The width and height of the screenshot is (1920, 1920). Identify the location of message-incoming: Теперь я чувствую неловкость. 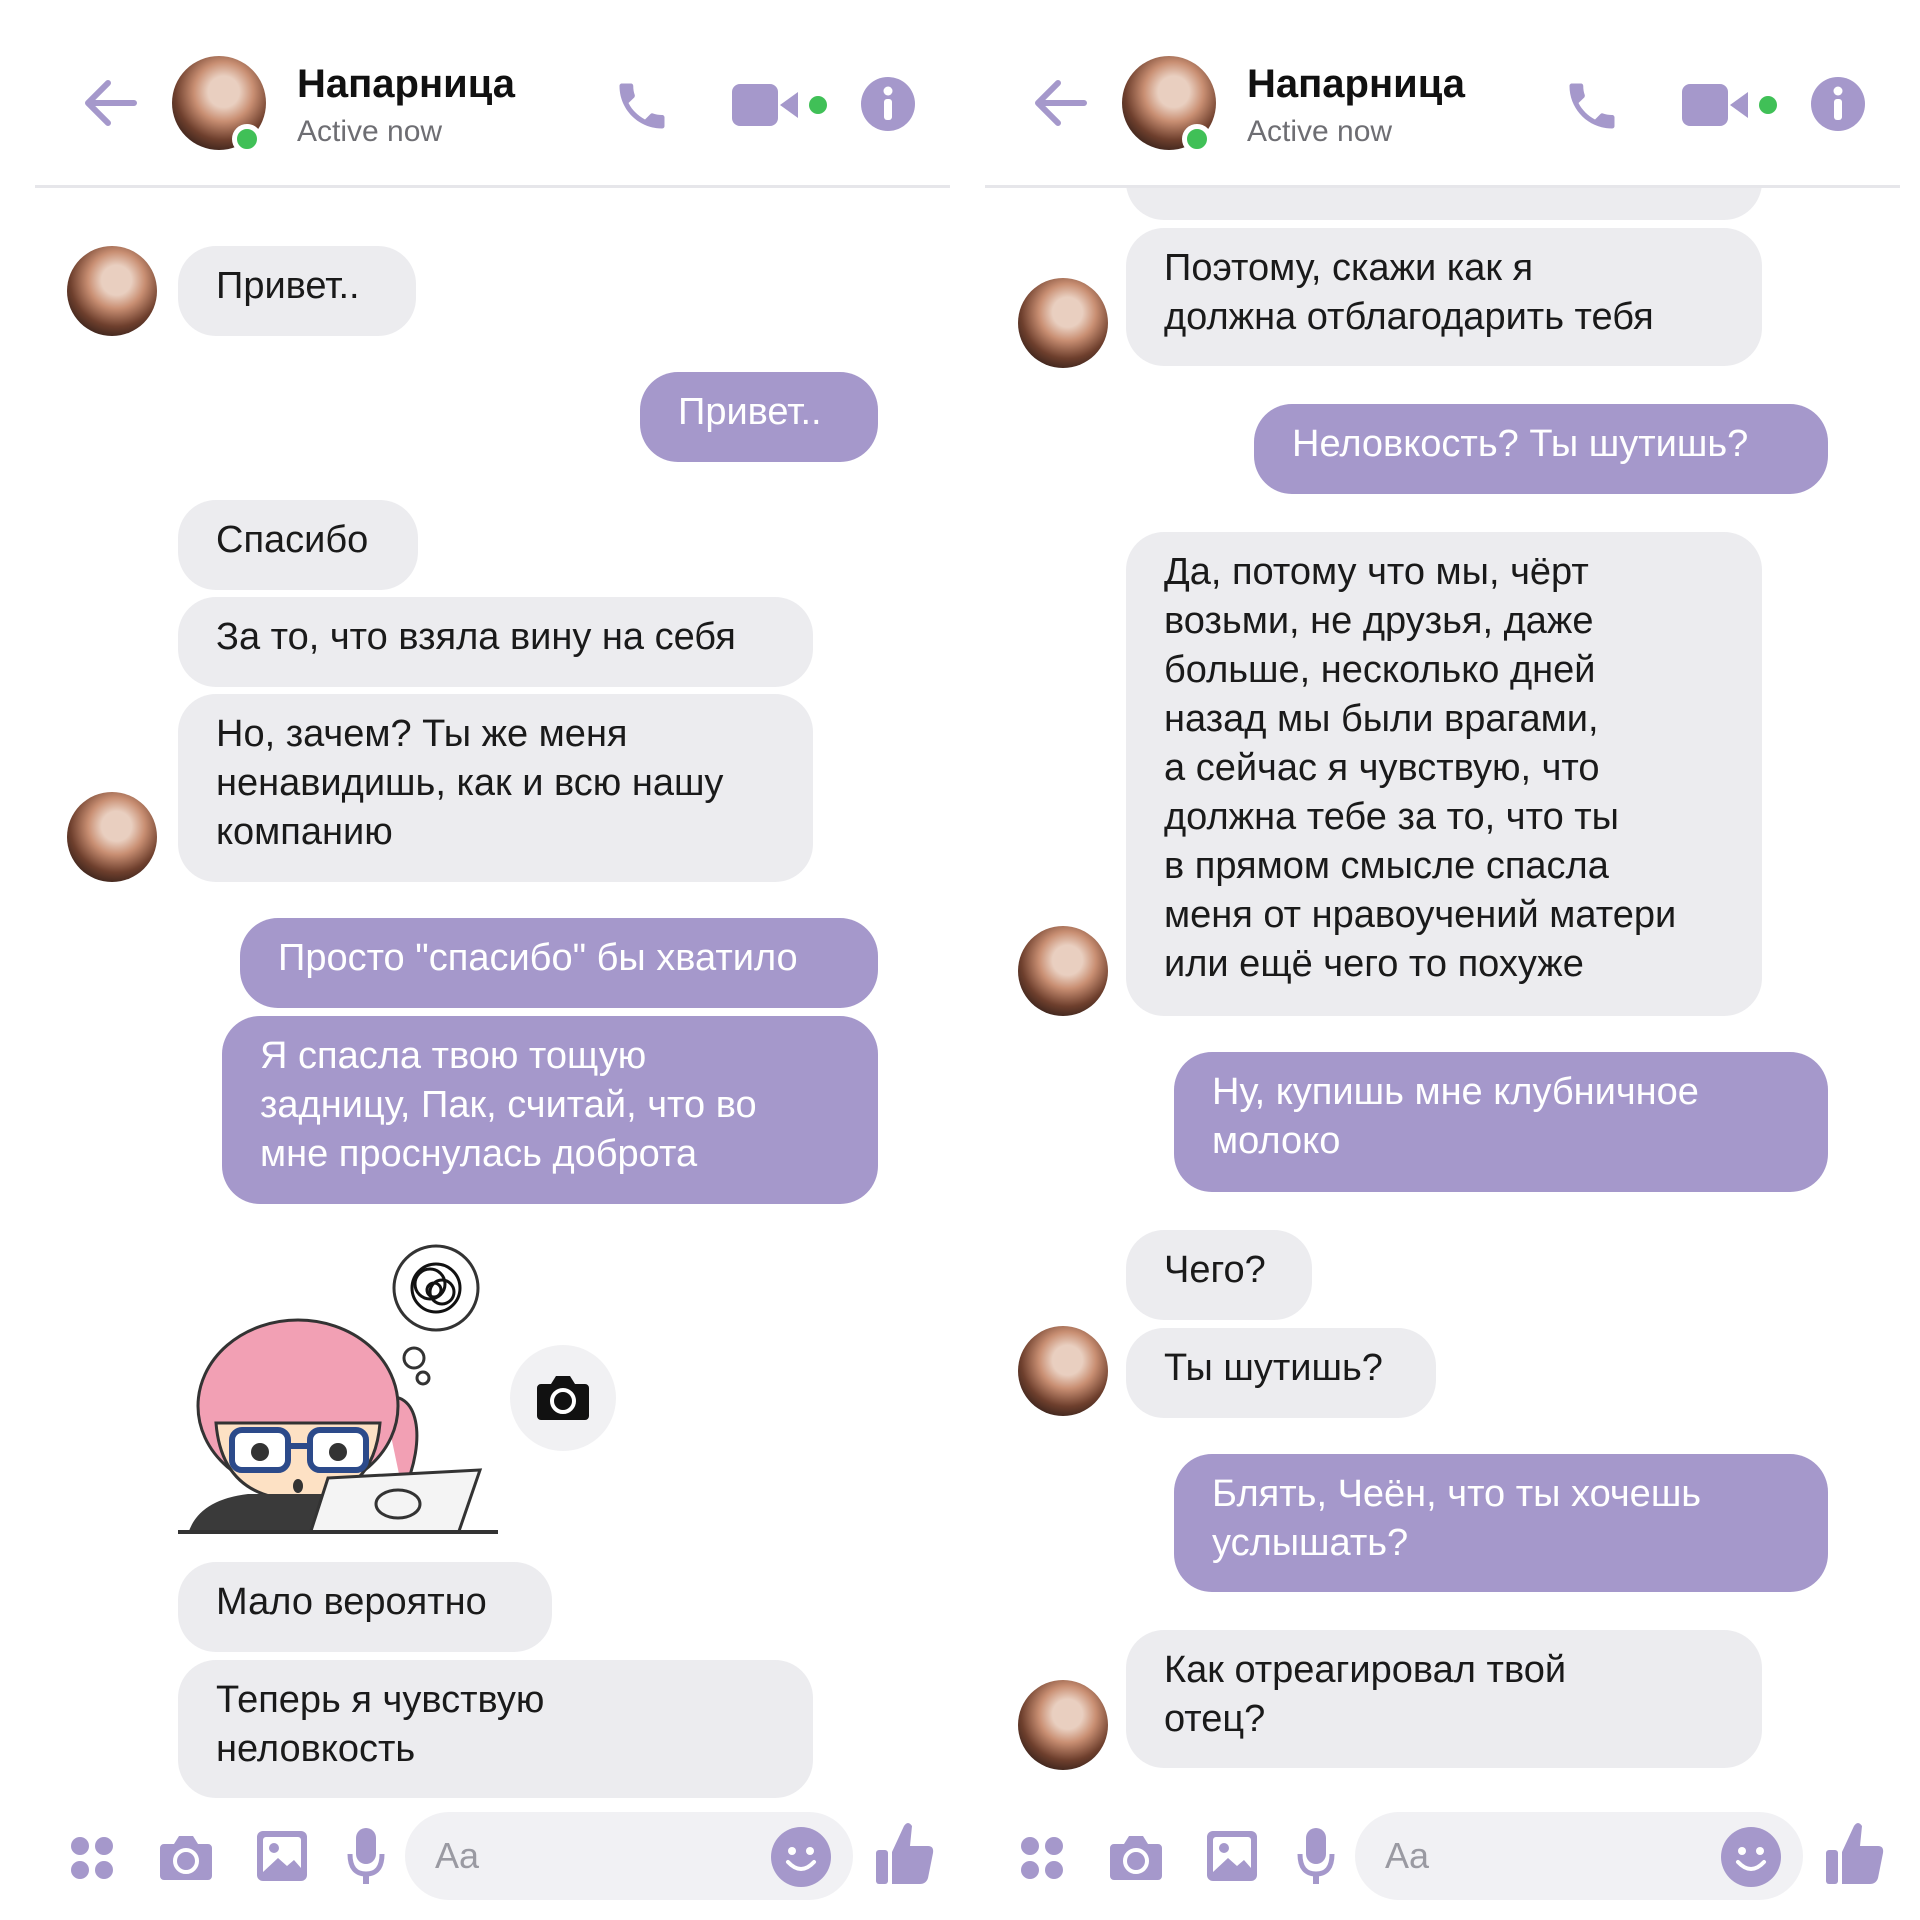
(495, 1729).